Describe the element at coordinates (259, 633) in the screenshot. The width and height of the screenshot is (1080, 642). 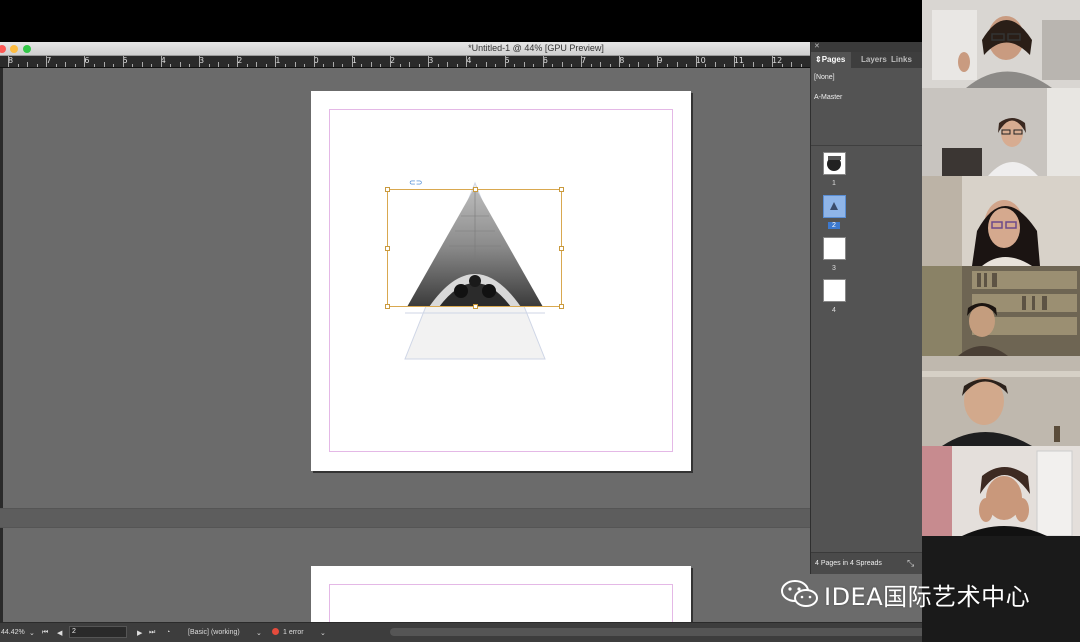
I see `preflight-dropdown-icon: ⌄` at that location.